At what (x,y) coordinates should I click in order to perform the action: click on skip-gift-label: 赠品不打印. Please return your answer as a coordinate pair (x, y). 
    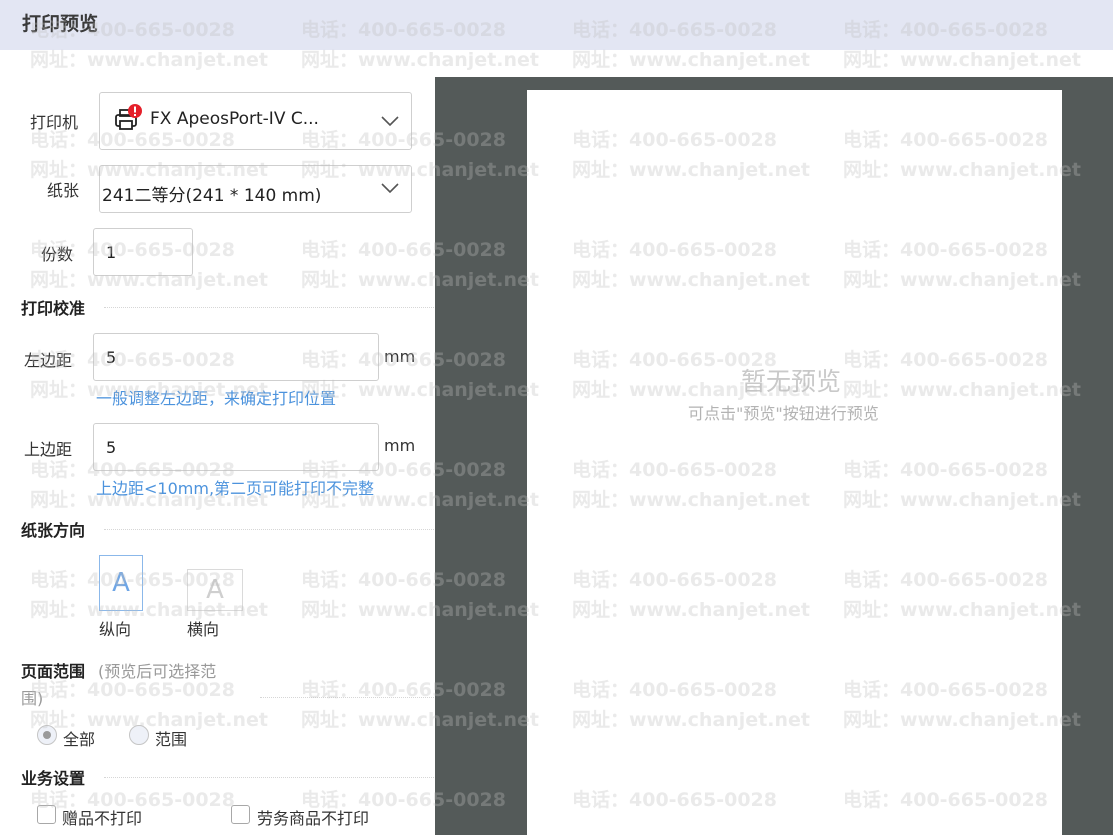
    Looking at the image, I should click on (102, 818).